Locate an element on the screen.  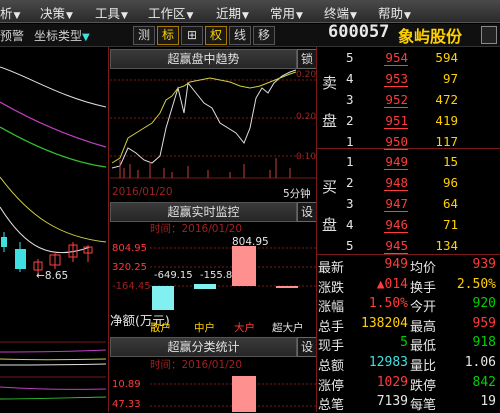
bar-medium is located at coordinates (205, 286).